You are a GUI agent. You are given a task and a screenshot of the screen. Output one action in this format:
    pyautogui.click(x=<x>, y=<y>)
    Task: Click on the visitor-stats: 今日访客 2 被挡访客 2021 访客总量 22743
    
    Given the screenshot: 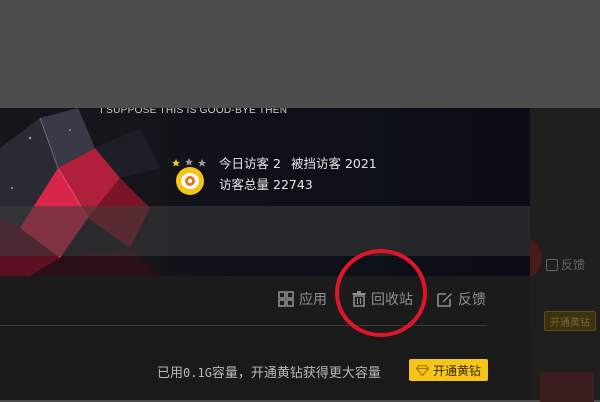 What is the action you would take?
    pyautogui.click(x=321, y=172)
    